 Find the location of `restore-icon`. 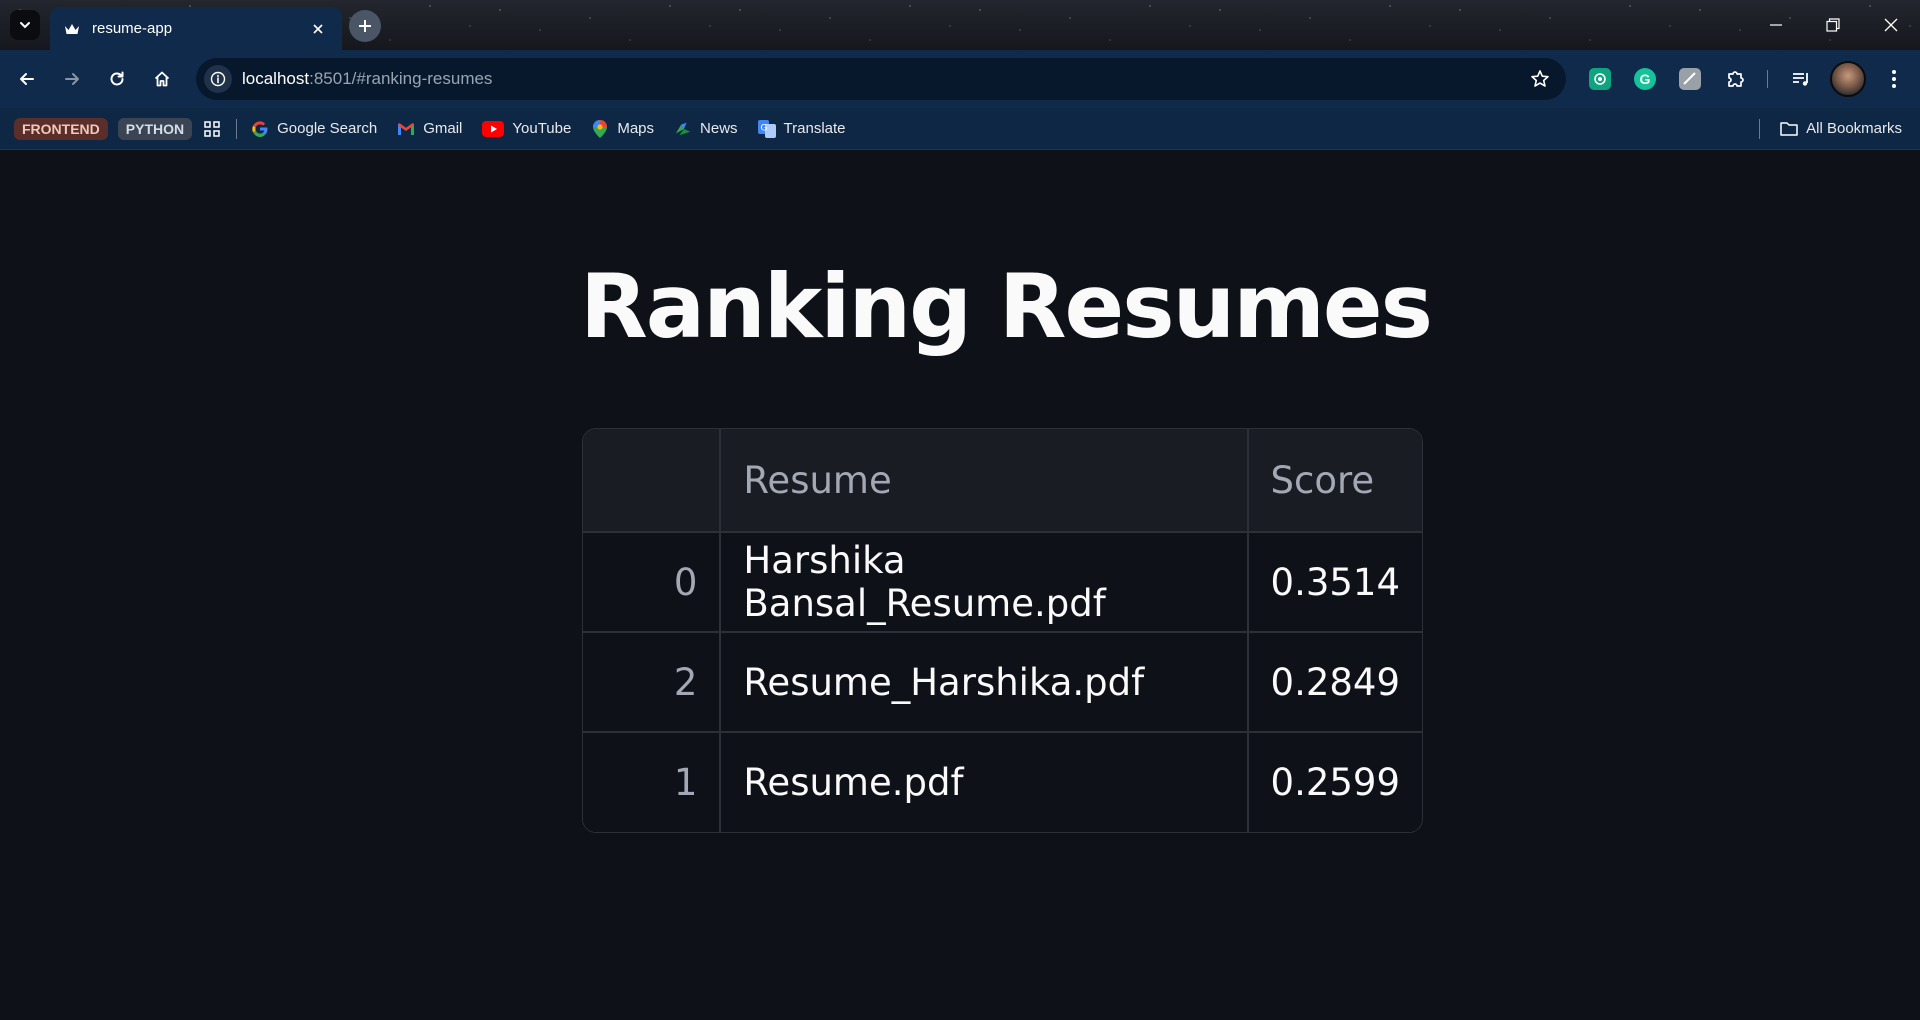

restore-icon is located at coordinates (1833, 25).